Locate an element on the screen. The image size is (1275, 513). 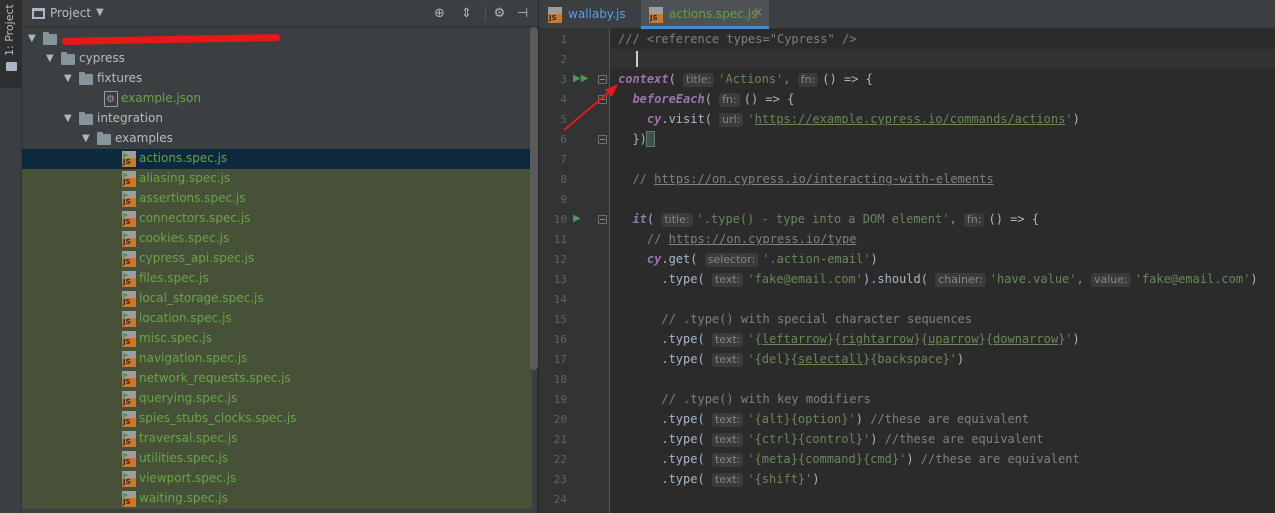
gear-icon: ⚙ is located at coordinates (499, 13).